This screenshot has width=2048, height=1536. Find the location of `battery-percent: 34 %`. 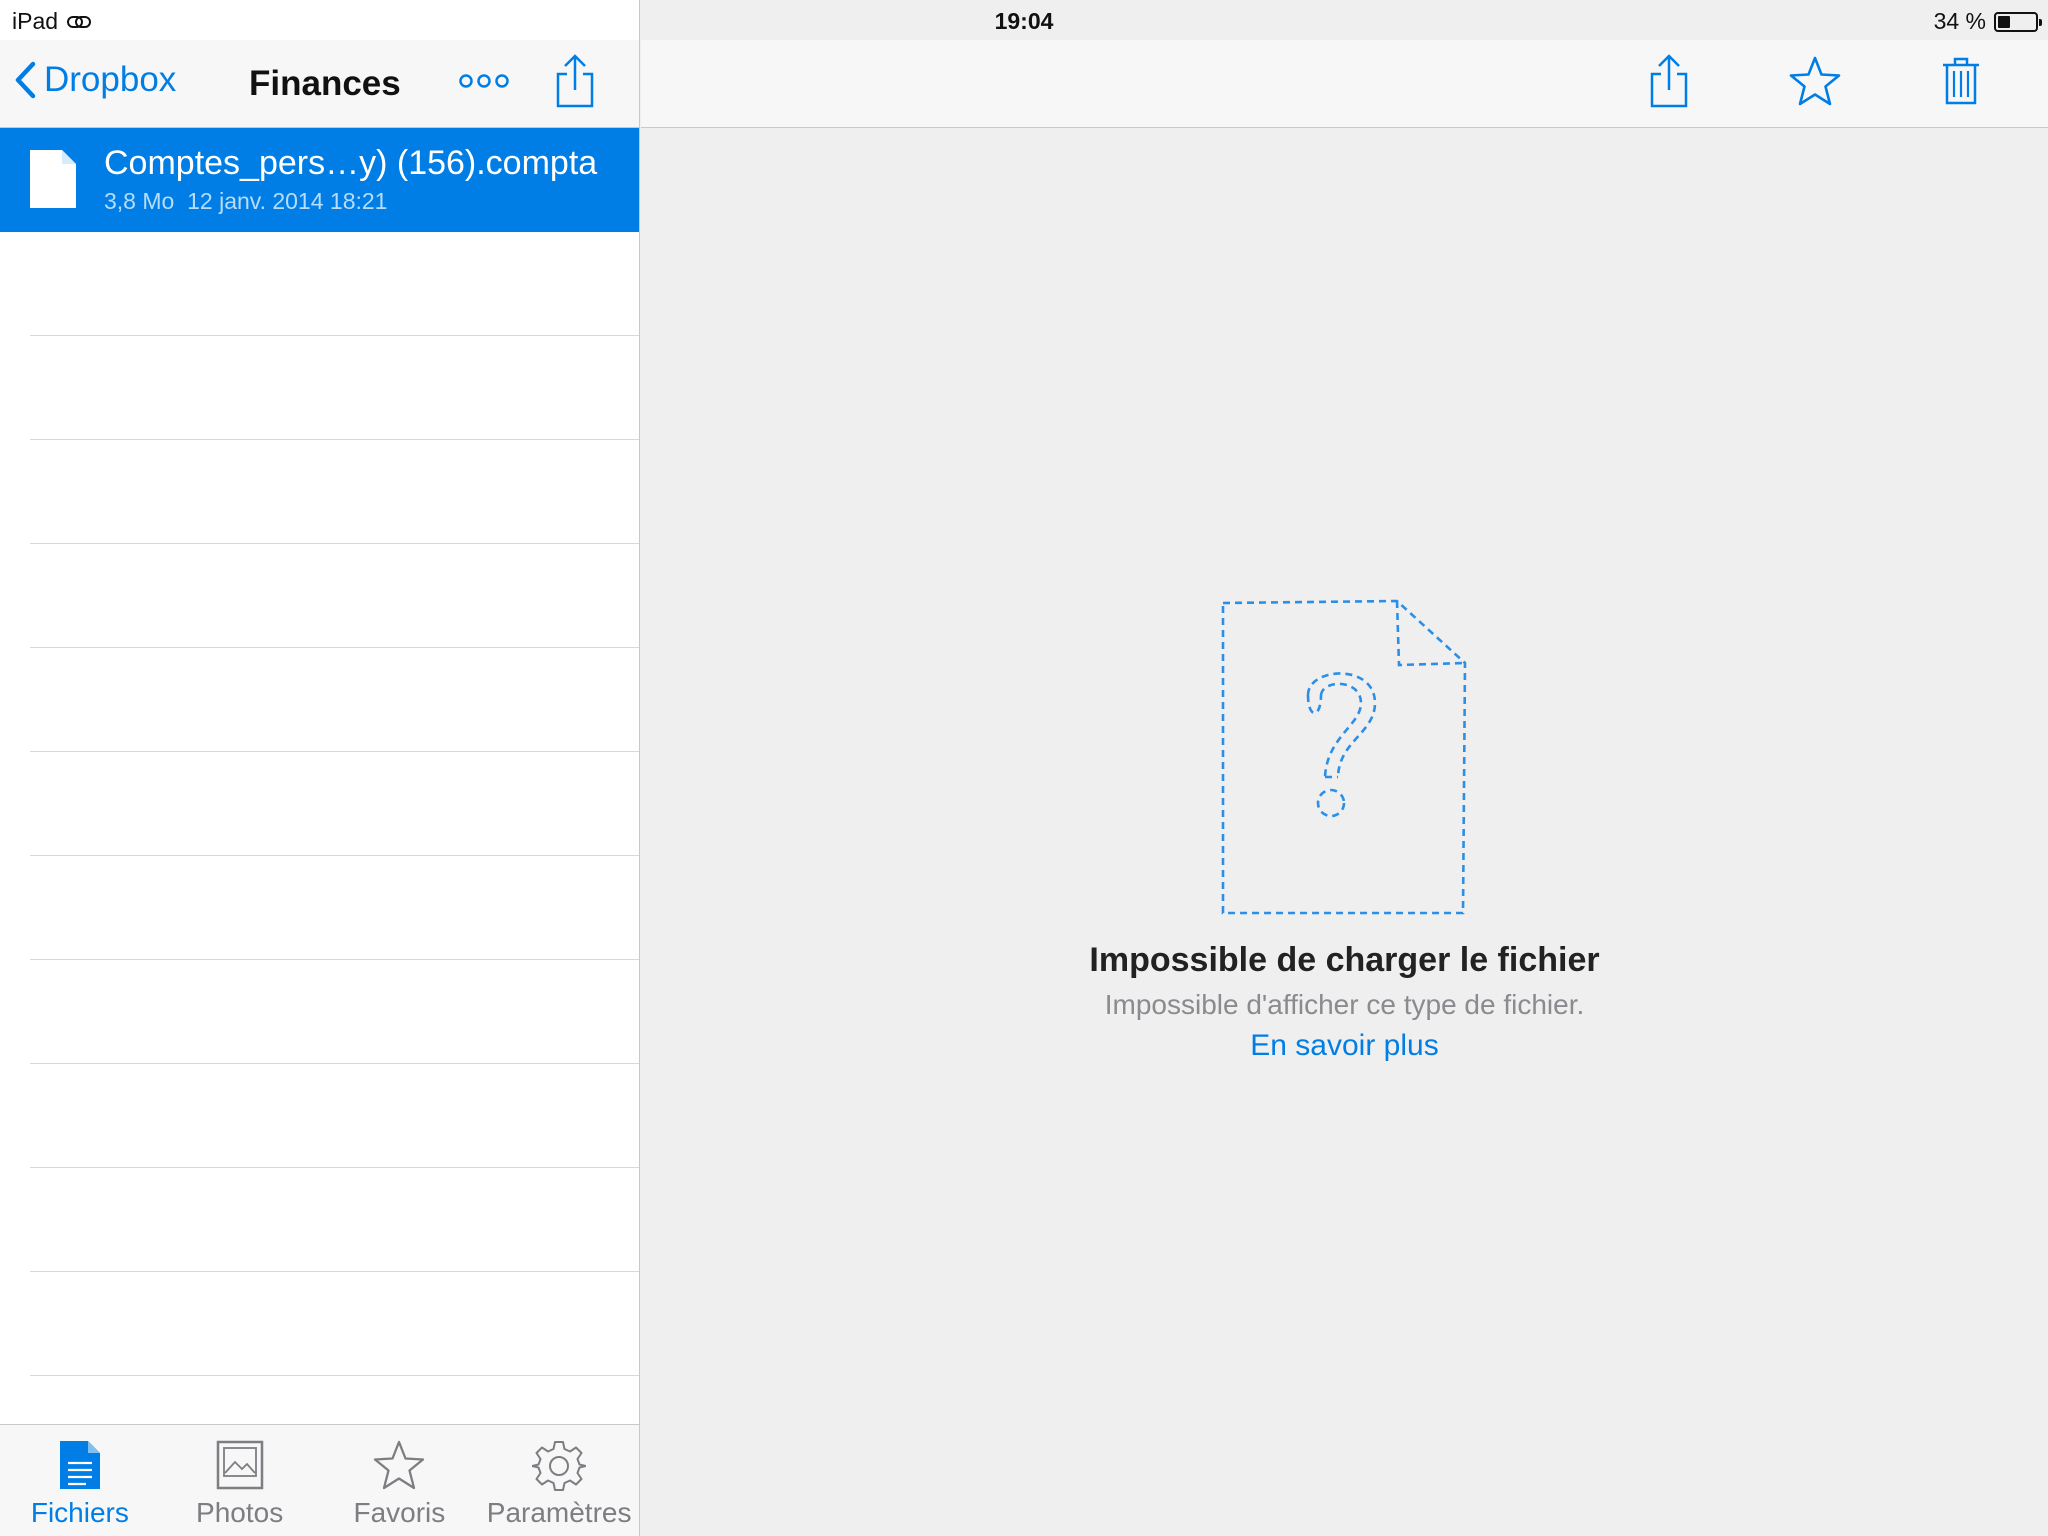

battery-percent: 34 % is located at coordinates (1959, 21).